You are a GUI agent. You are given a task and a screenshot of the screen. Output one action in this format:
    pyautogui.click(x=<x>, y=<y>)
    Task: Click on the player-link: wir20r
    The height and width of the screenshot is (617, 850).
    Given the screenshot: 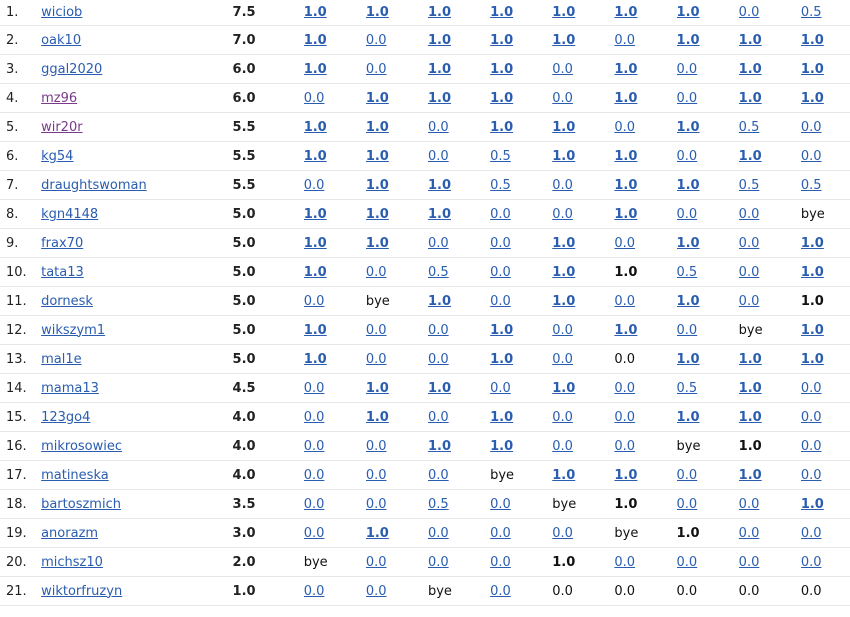 What is the action you would take?
    pyautogui.click(x=61, y=127)
    